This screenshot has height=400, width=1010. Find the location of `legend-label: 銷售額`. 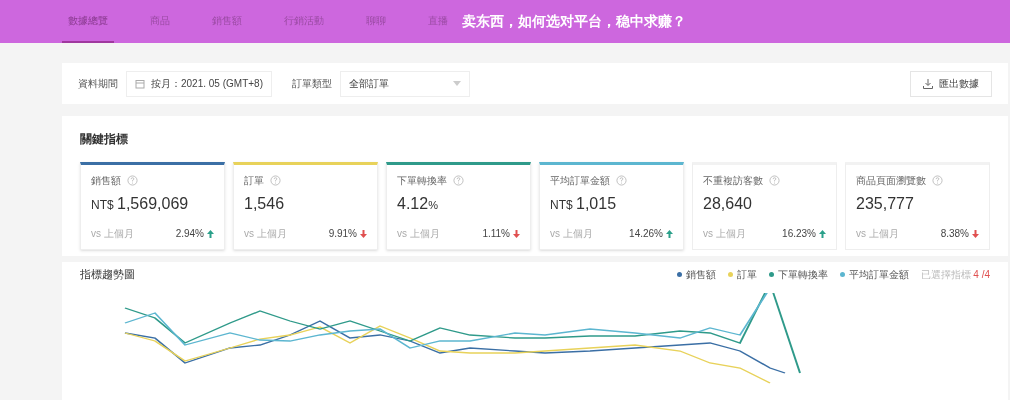

legend-label: 銷售額 is located at coordinates (700, 274).